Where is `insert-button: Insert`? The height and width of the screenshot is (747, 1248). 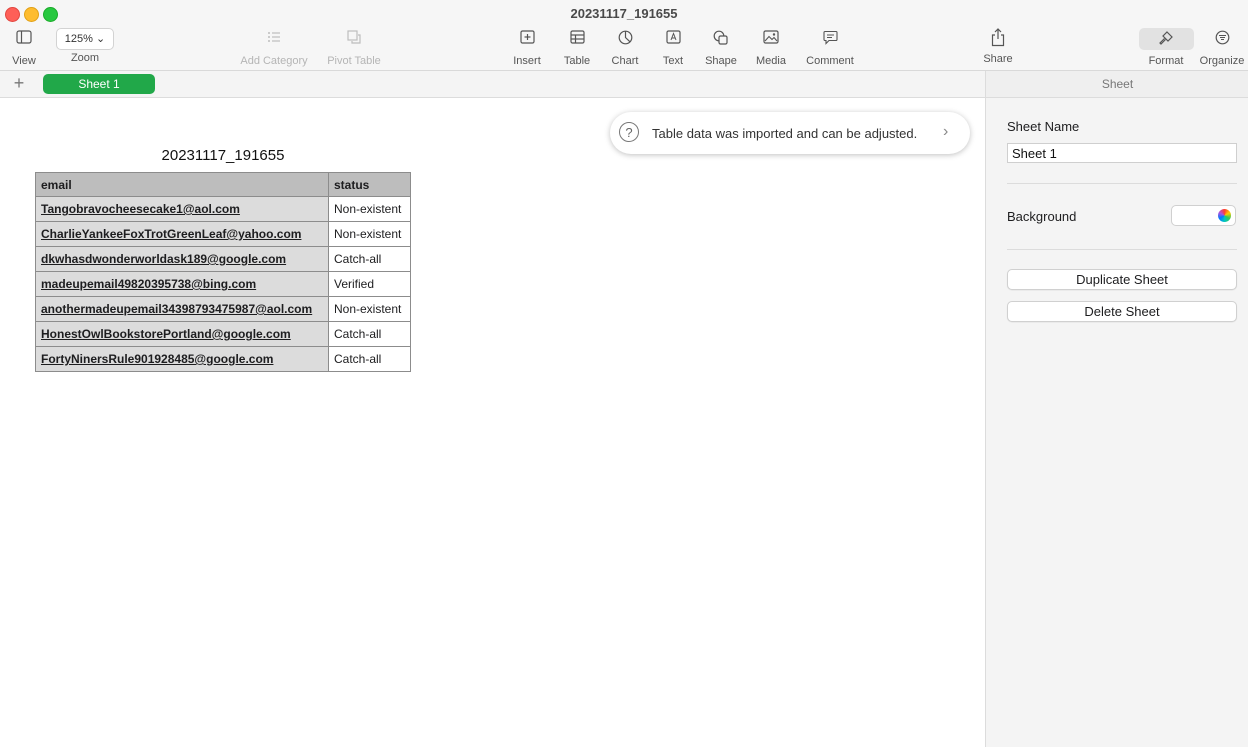 insert-button: Insert is located at coordinates (527, 48).